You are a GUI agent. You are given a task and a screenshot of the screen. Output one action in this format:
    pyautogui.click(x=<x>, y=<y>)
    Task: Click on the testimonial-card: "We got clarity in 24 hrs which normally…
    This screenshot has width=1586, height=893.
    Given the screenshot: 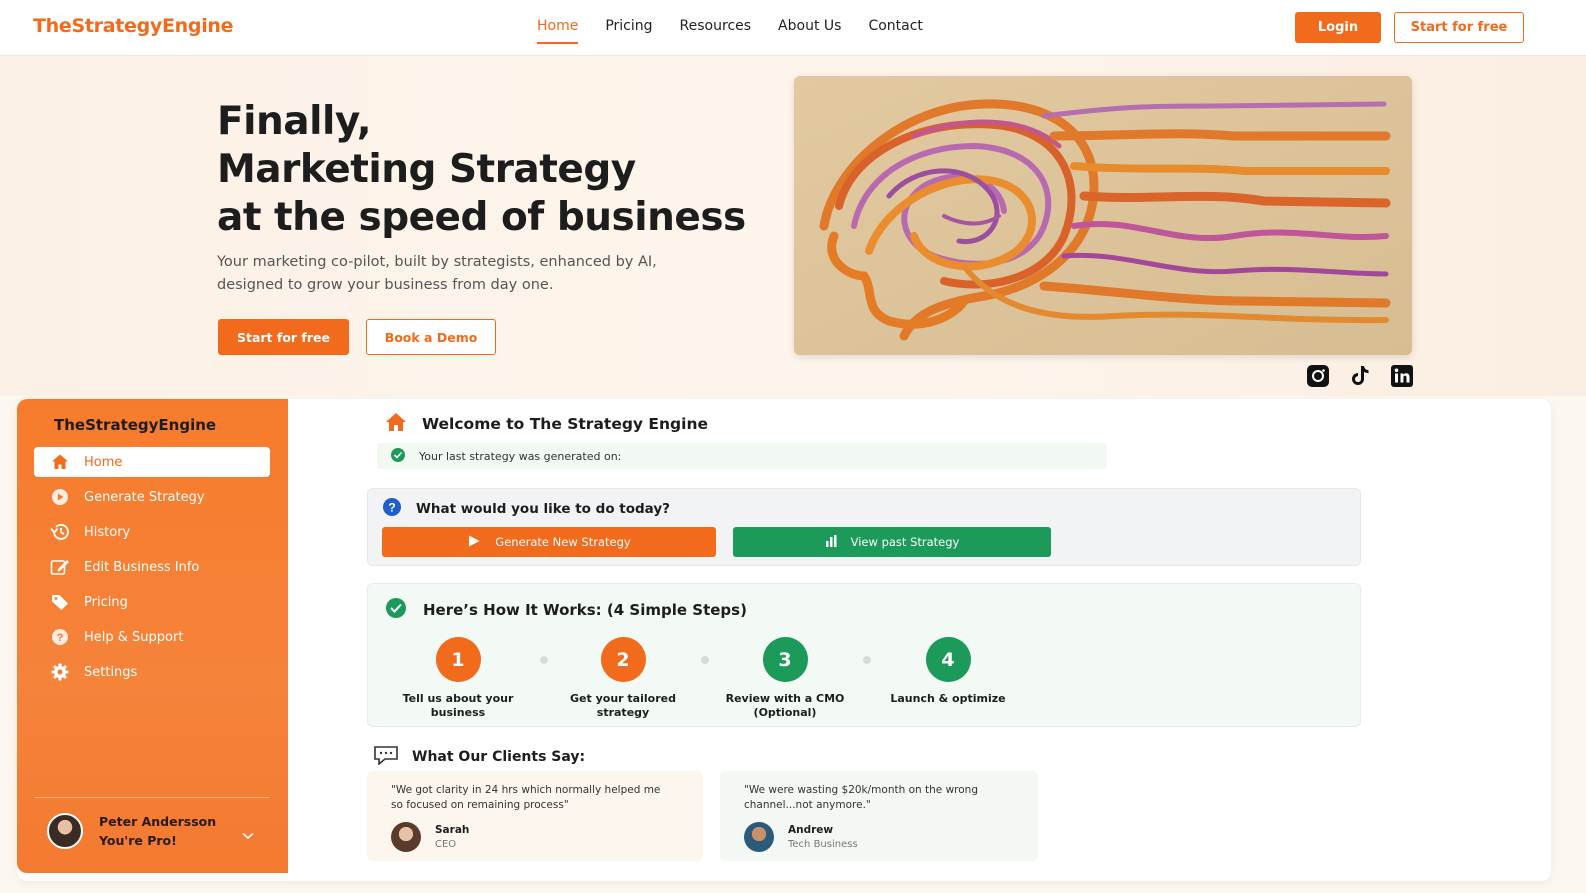 What is the action you would take?
    pyautogui.click(x=535, y=816)
    